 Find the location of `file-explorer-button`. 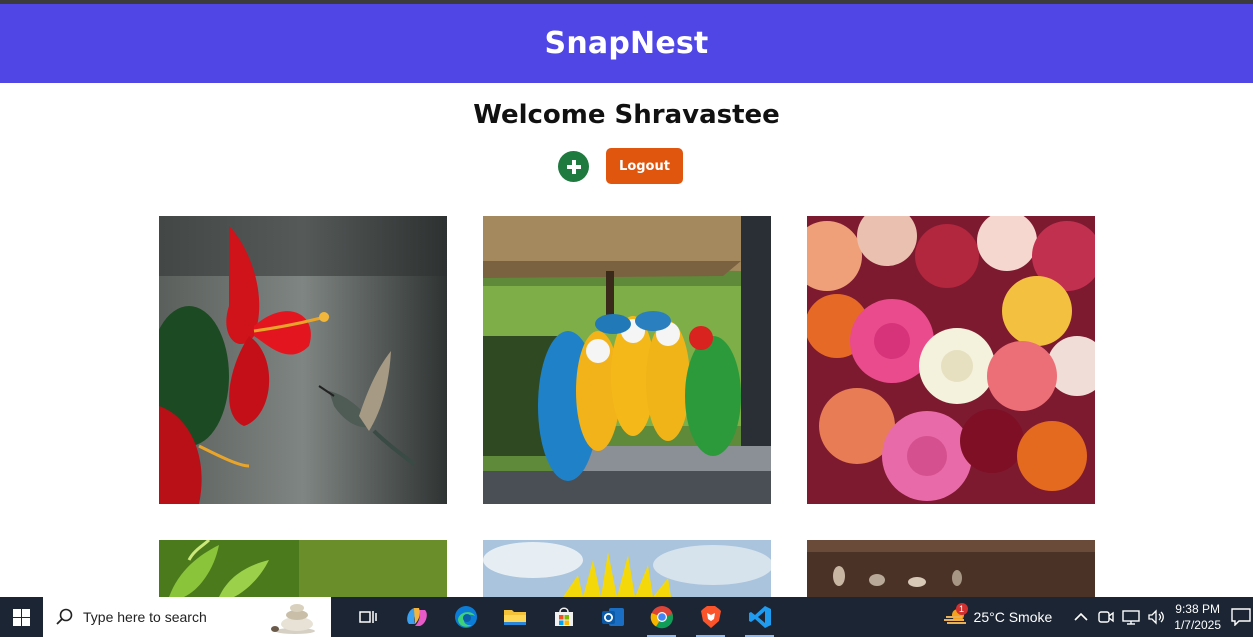

file-explorer-button is located at coordinates (514, 617).